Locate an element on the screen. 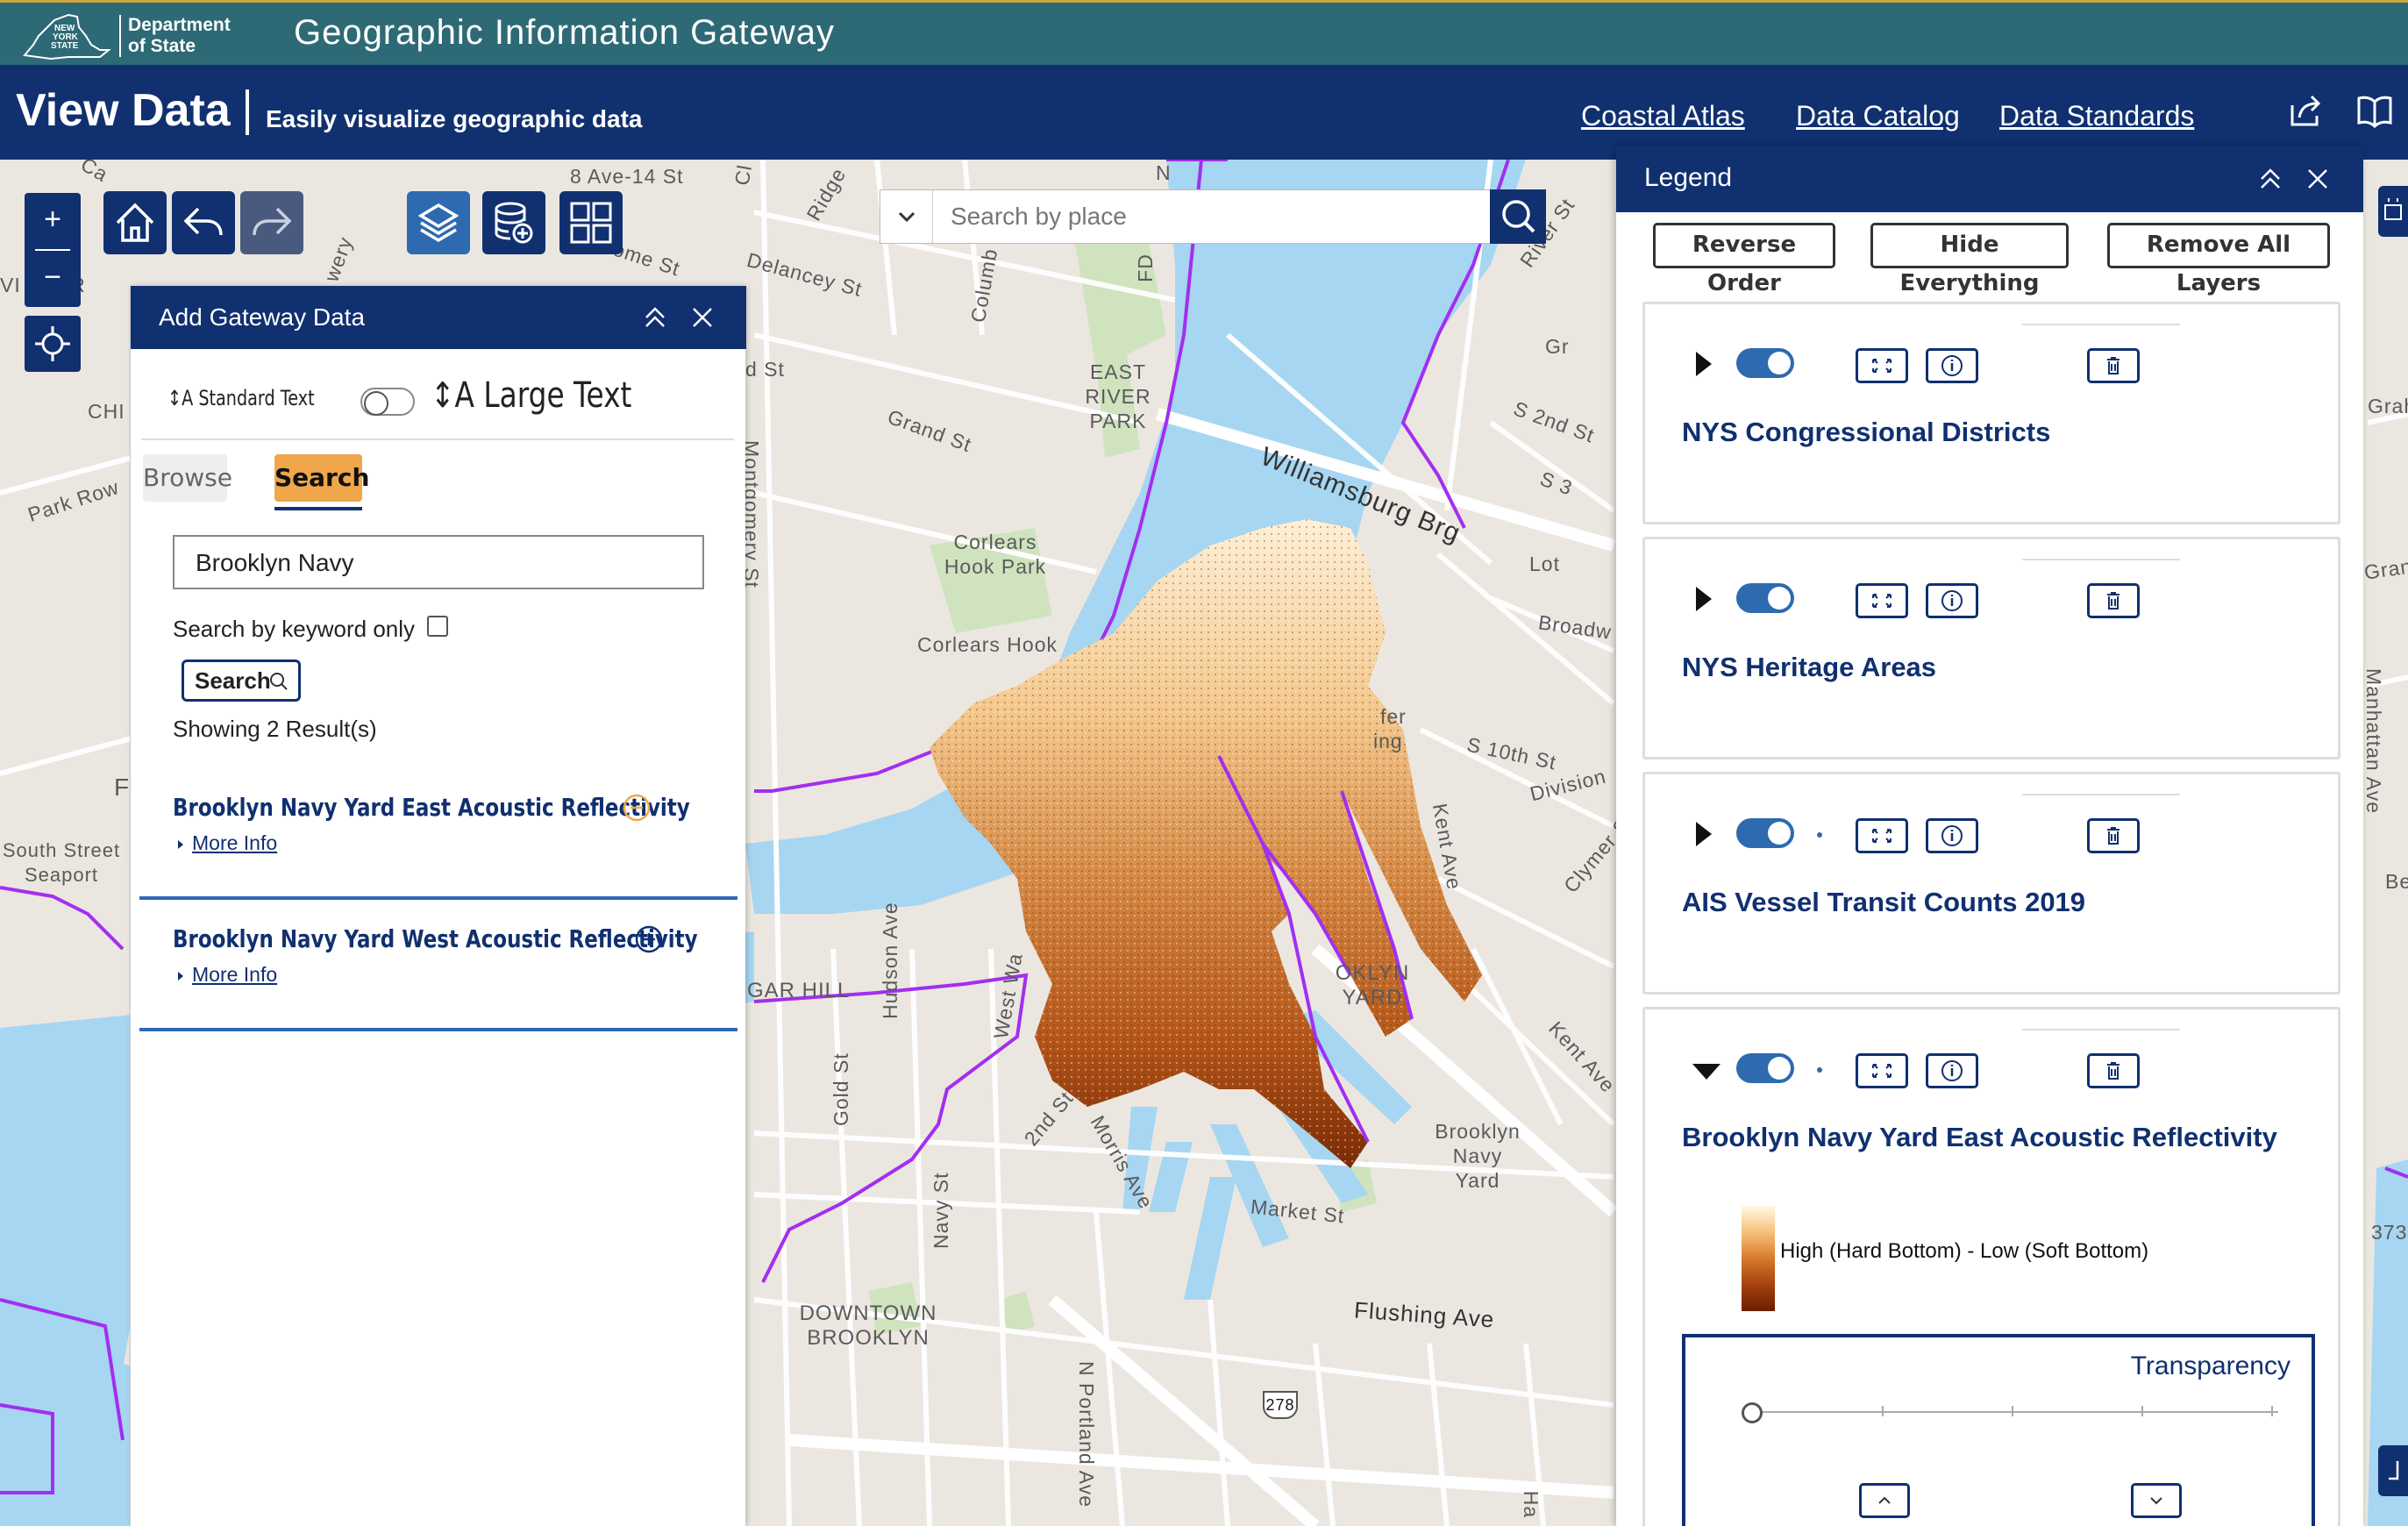 Image resolution: width=2408 pixels, height=1526 pixels. map-label-south-street-seaport: South Street Seaport is located at coordinates (61, 863).